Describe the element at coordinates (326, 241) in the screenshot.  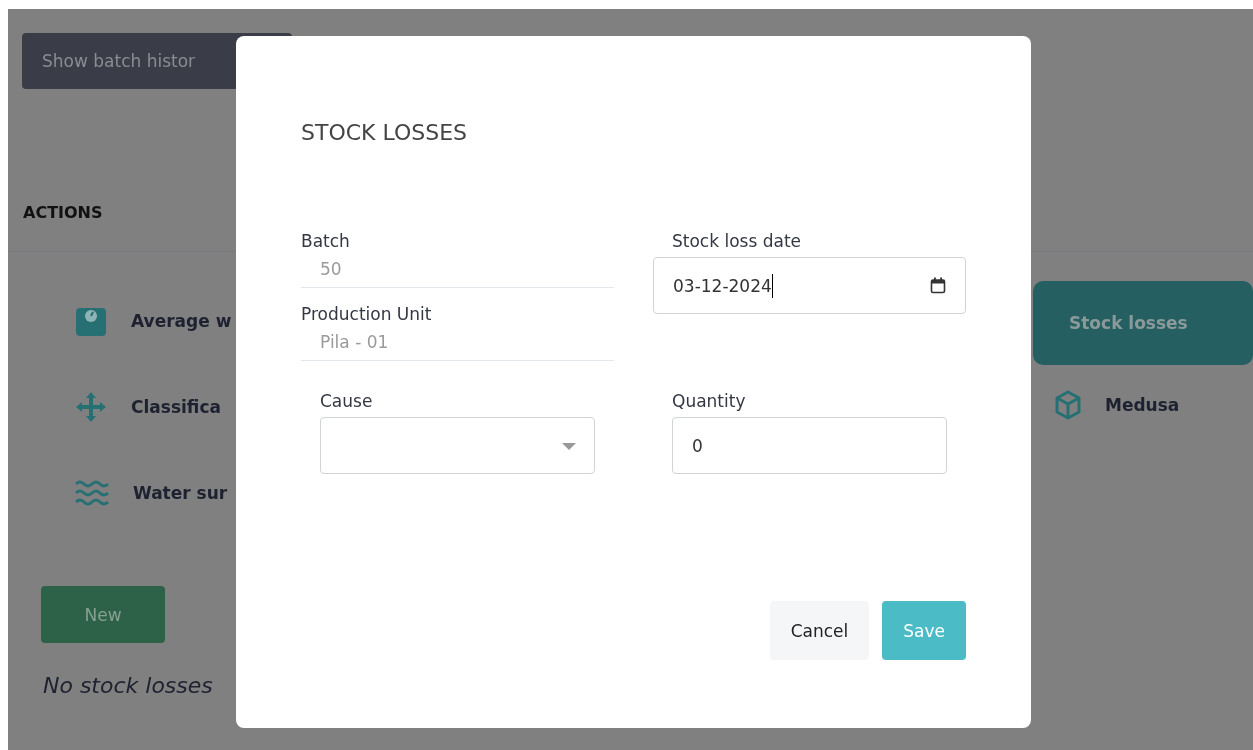
I see `field-label: Batch` at that location.